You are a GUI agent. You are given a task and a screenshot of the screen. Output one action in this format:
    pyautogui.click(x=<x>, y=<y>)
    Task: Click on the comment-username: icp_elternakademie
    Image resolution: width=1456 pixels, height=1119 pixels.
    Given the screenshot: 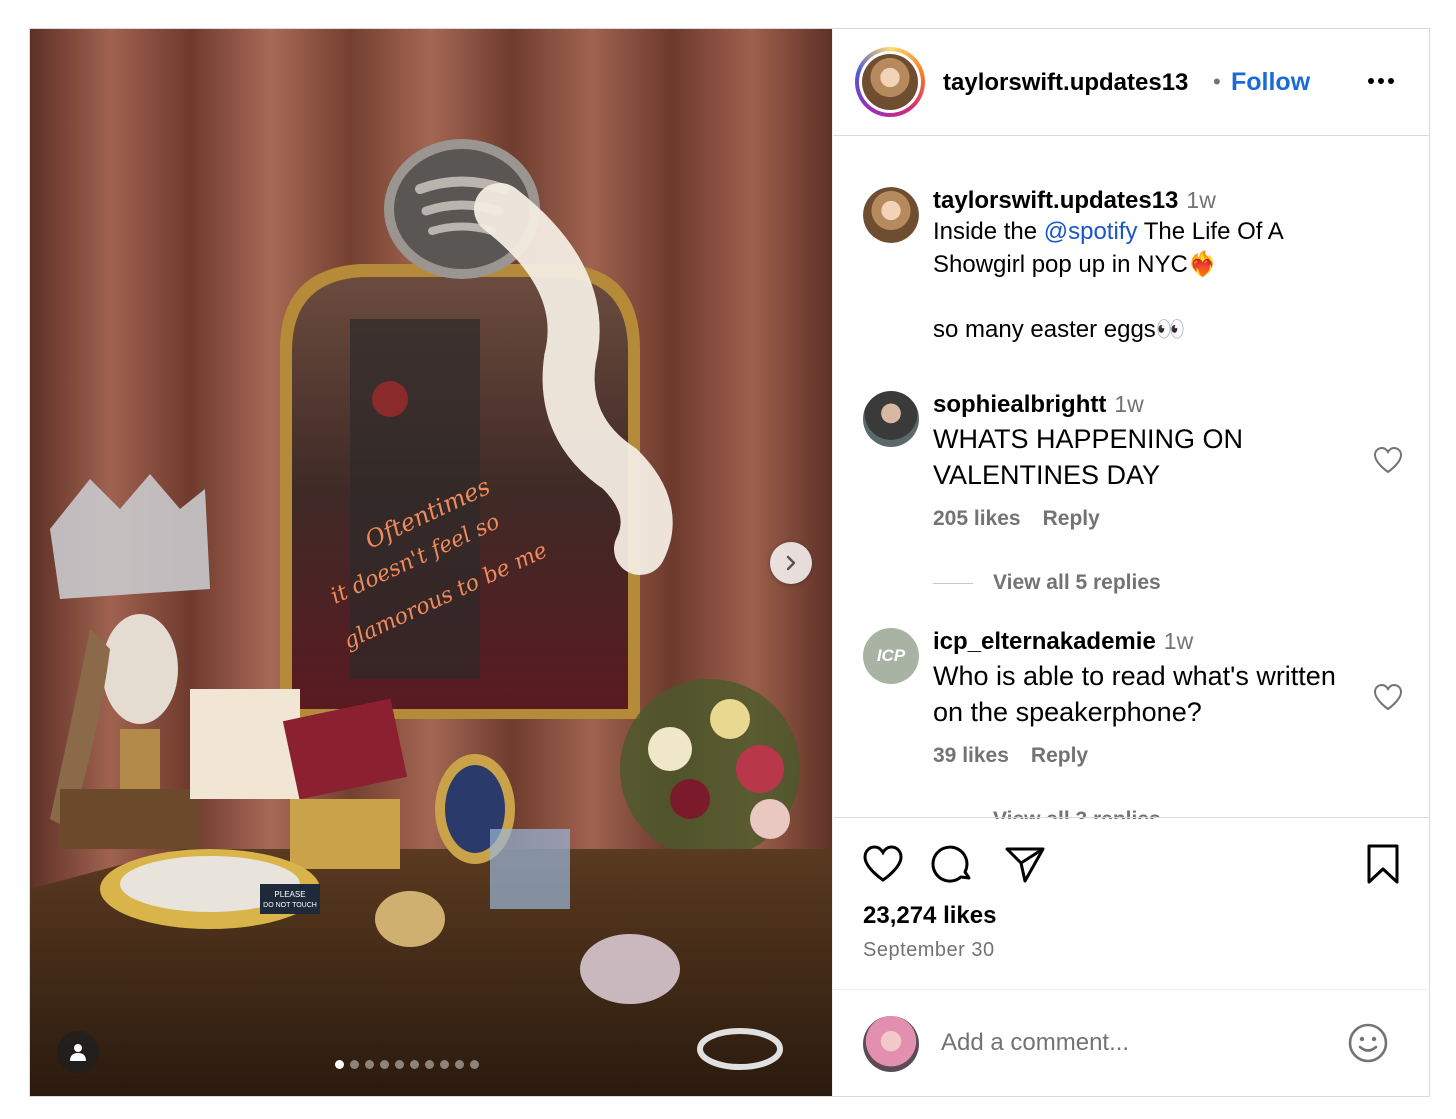 What is the action you would take?
    pyautogui.click(x=1044, y=641)
    